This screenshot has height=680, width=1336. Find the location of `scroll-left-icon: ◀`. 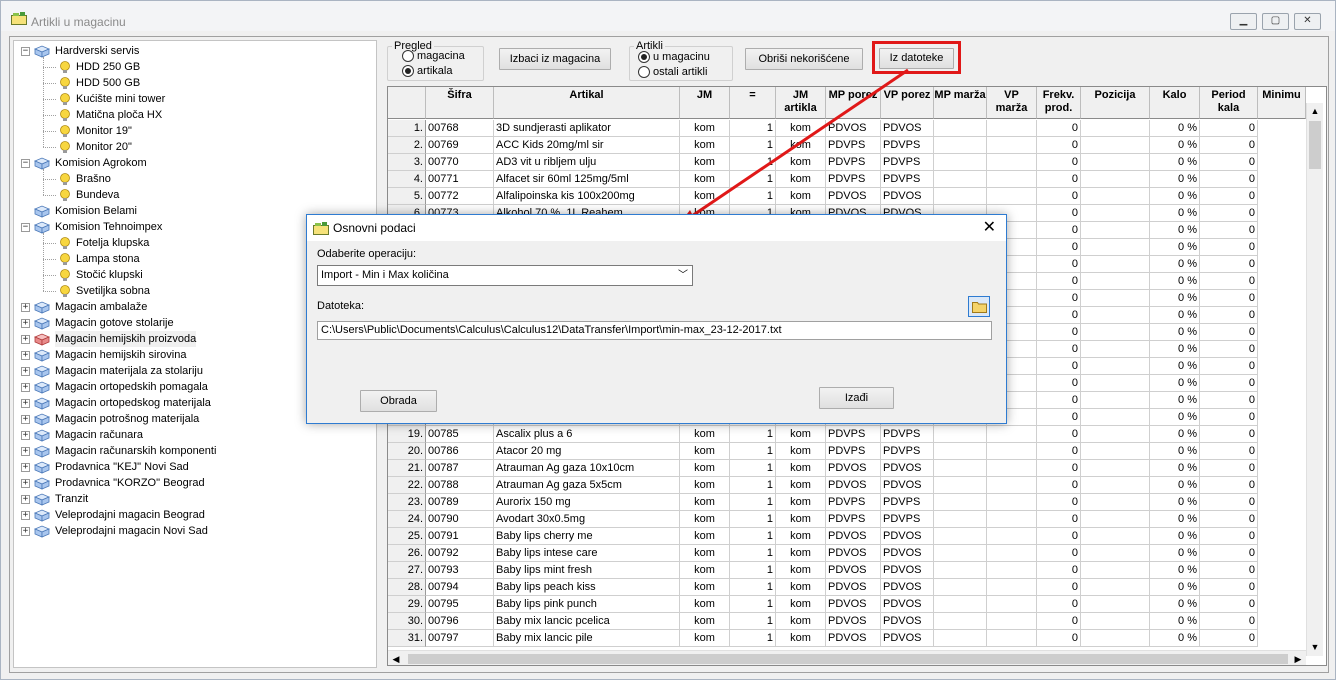

scroll-left-icon: ◀ is located at coordinates (396, 658).